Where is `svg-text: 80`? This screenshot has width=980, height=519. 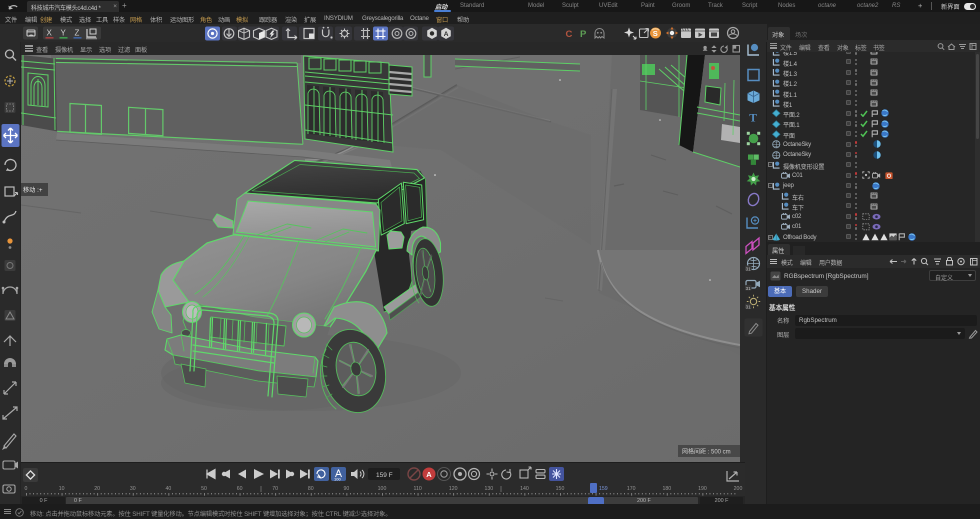
svg-text: 80 is located at coordinates (311, 489).